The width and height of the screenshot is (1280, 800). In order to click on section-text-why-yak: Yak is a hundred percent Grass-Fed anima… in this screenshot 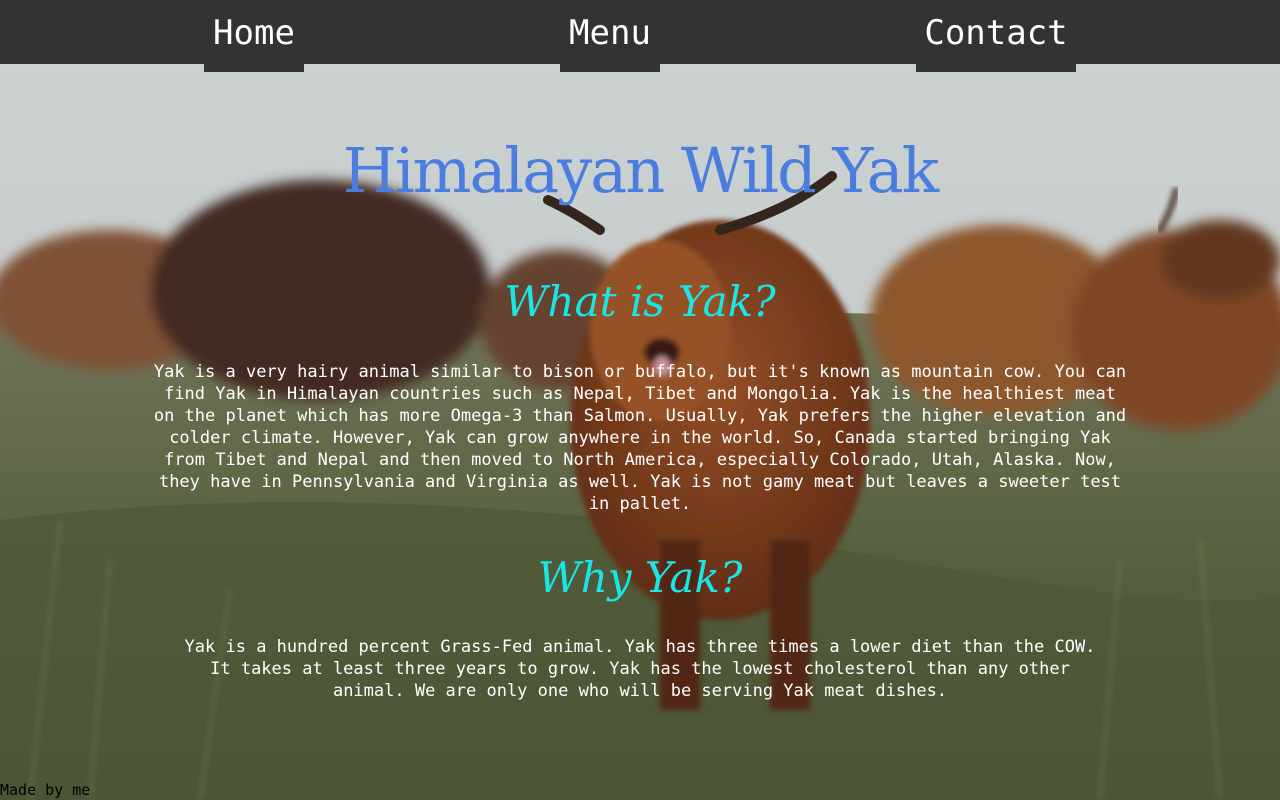, I will do `click(640, 669)`.